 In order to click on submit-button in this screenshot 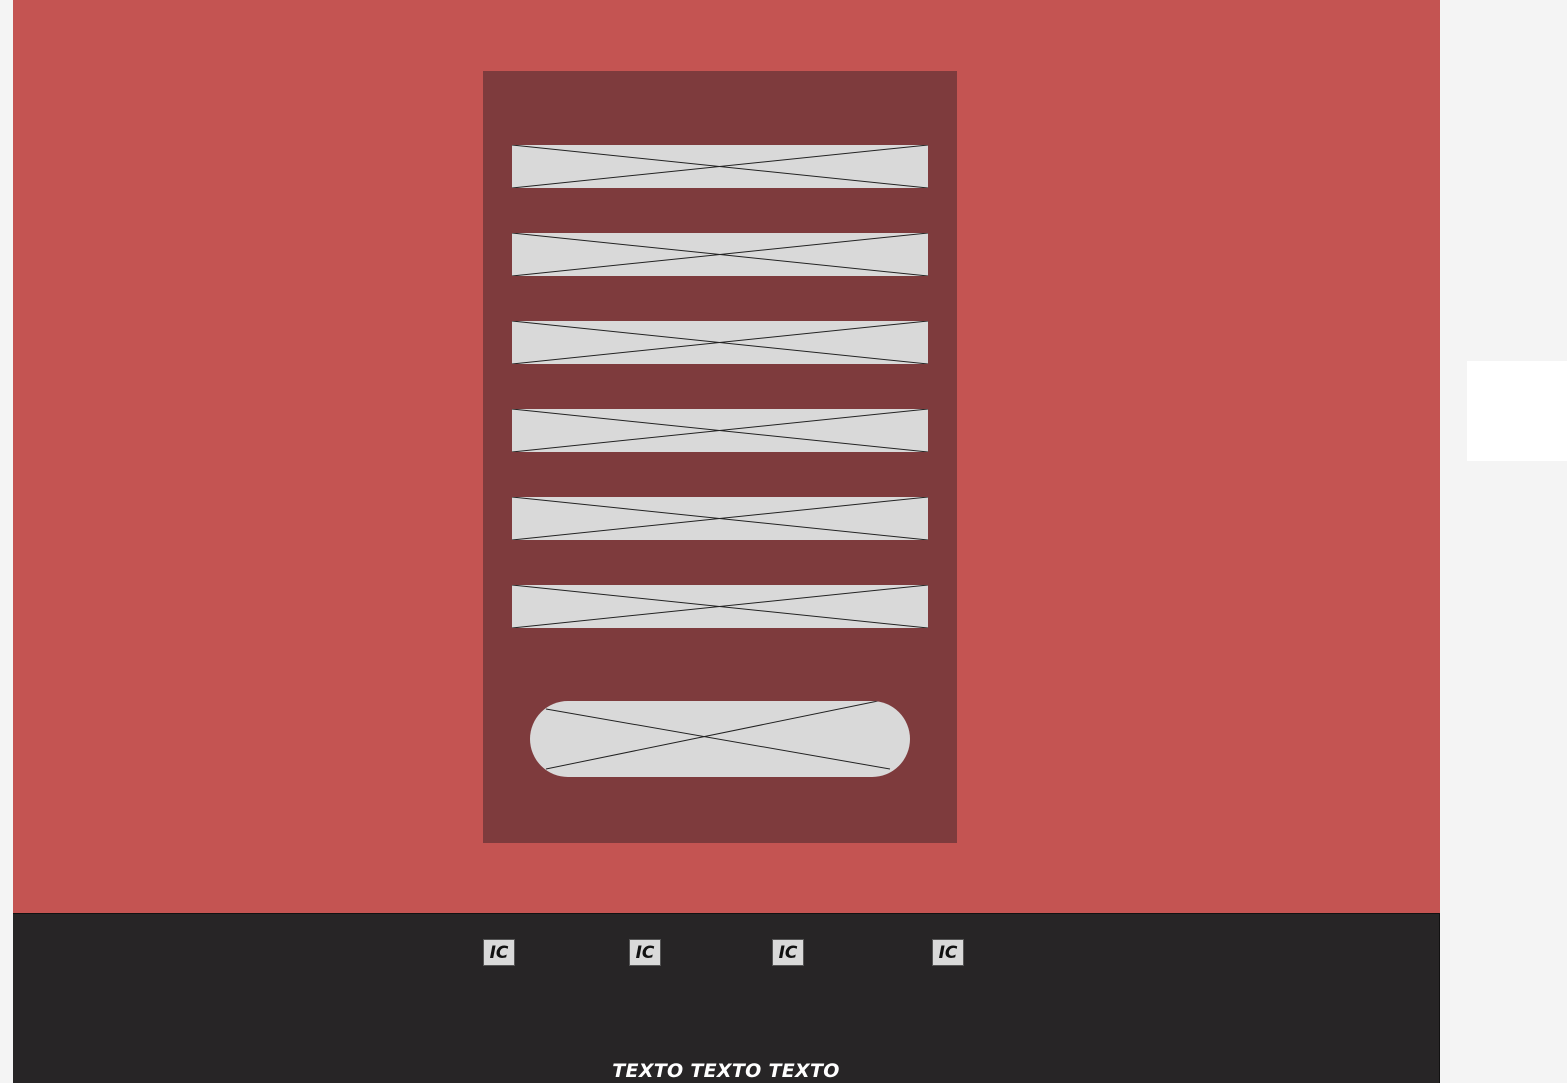, I will do `click(720, 739)`.